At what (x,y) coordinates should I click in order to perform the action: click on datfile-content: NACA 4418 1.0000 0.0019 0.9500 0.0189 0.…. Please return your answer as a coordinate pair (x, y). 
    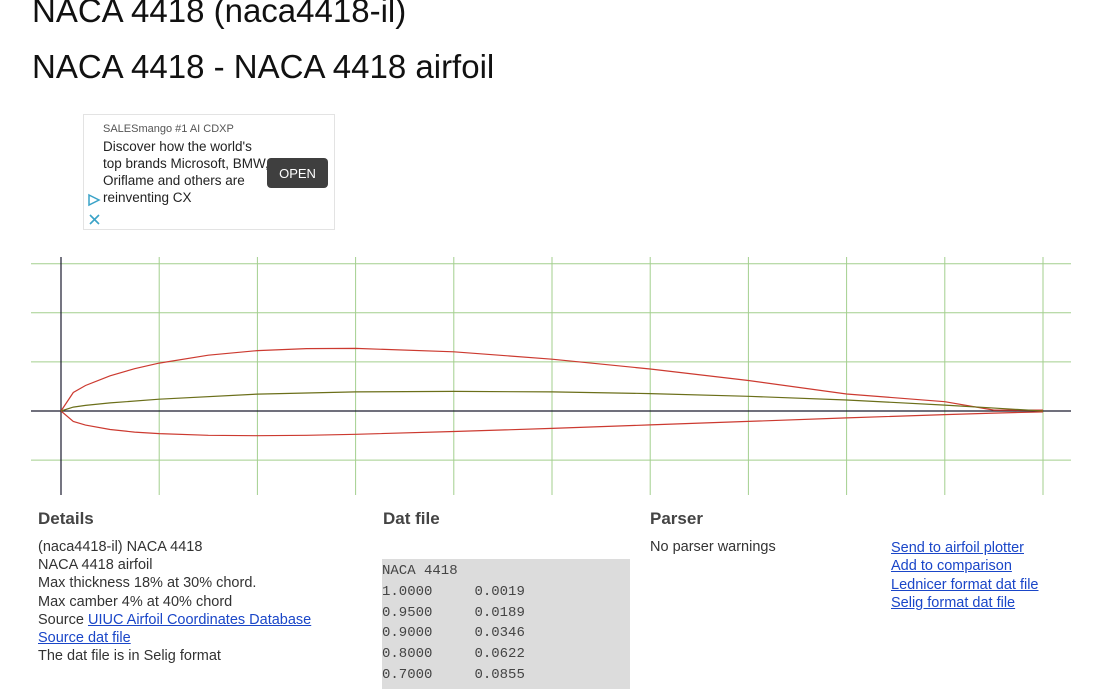
    Looking at the image, I should click on (506, 624).